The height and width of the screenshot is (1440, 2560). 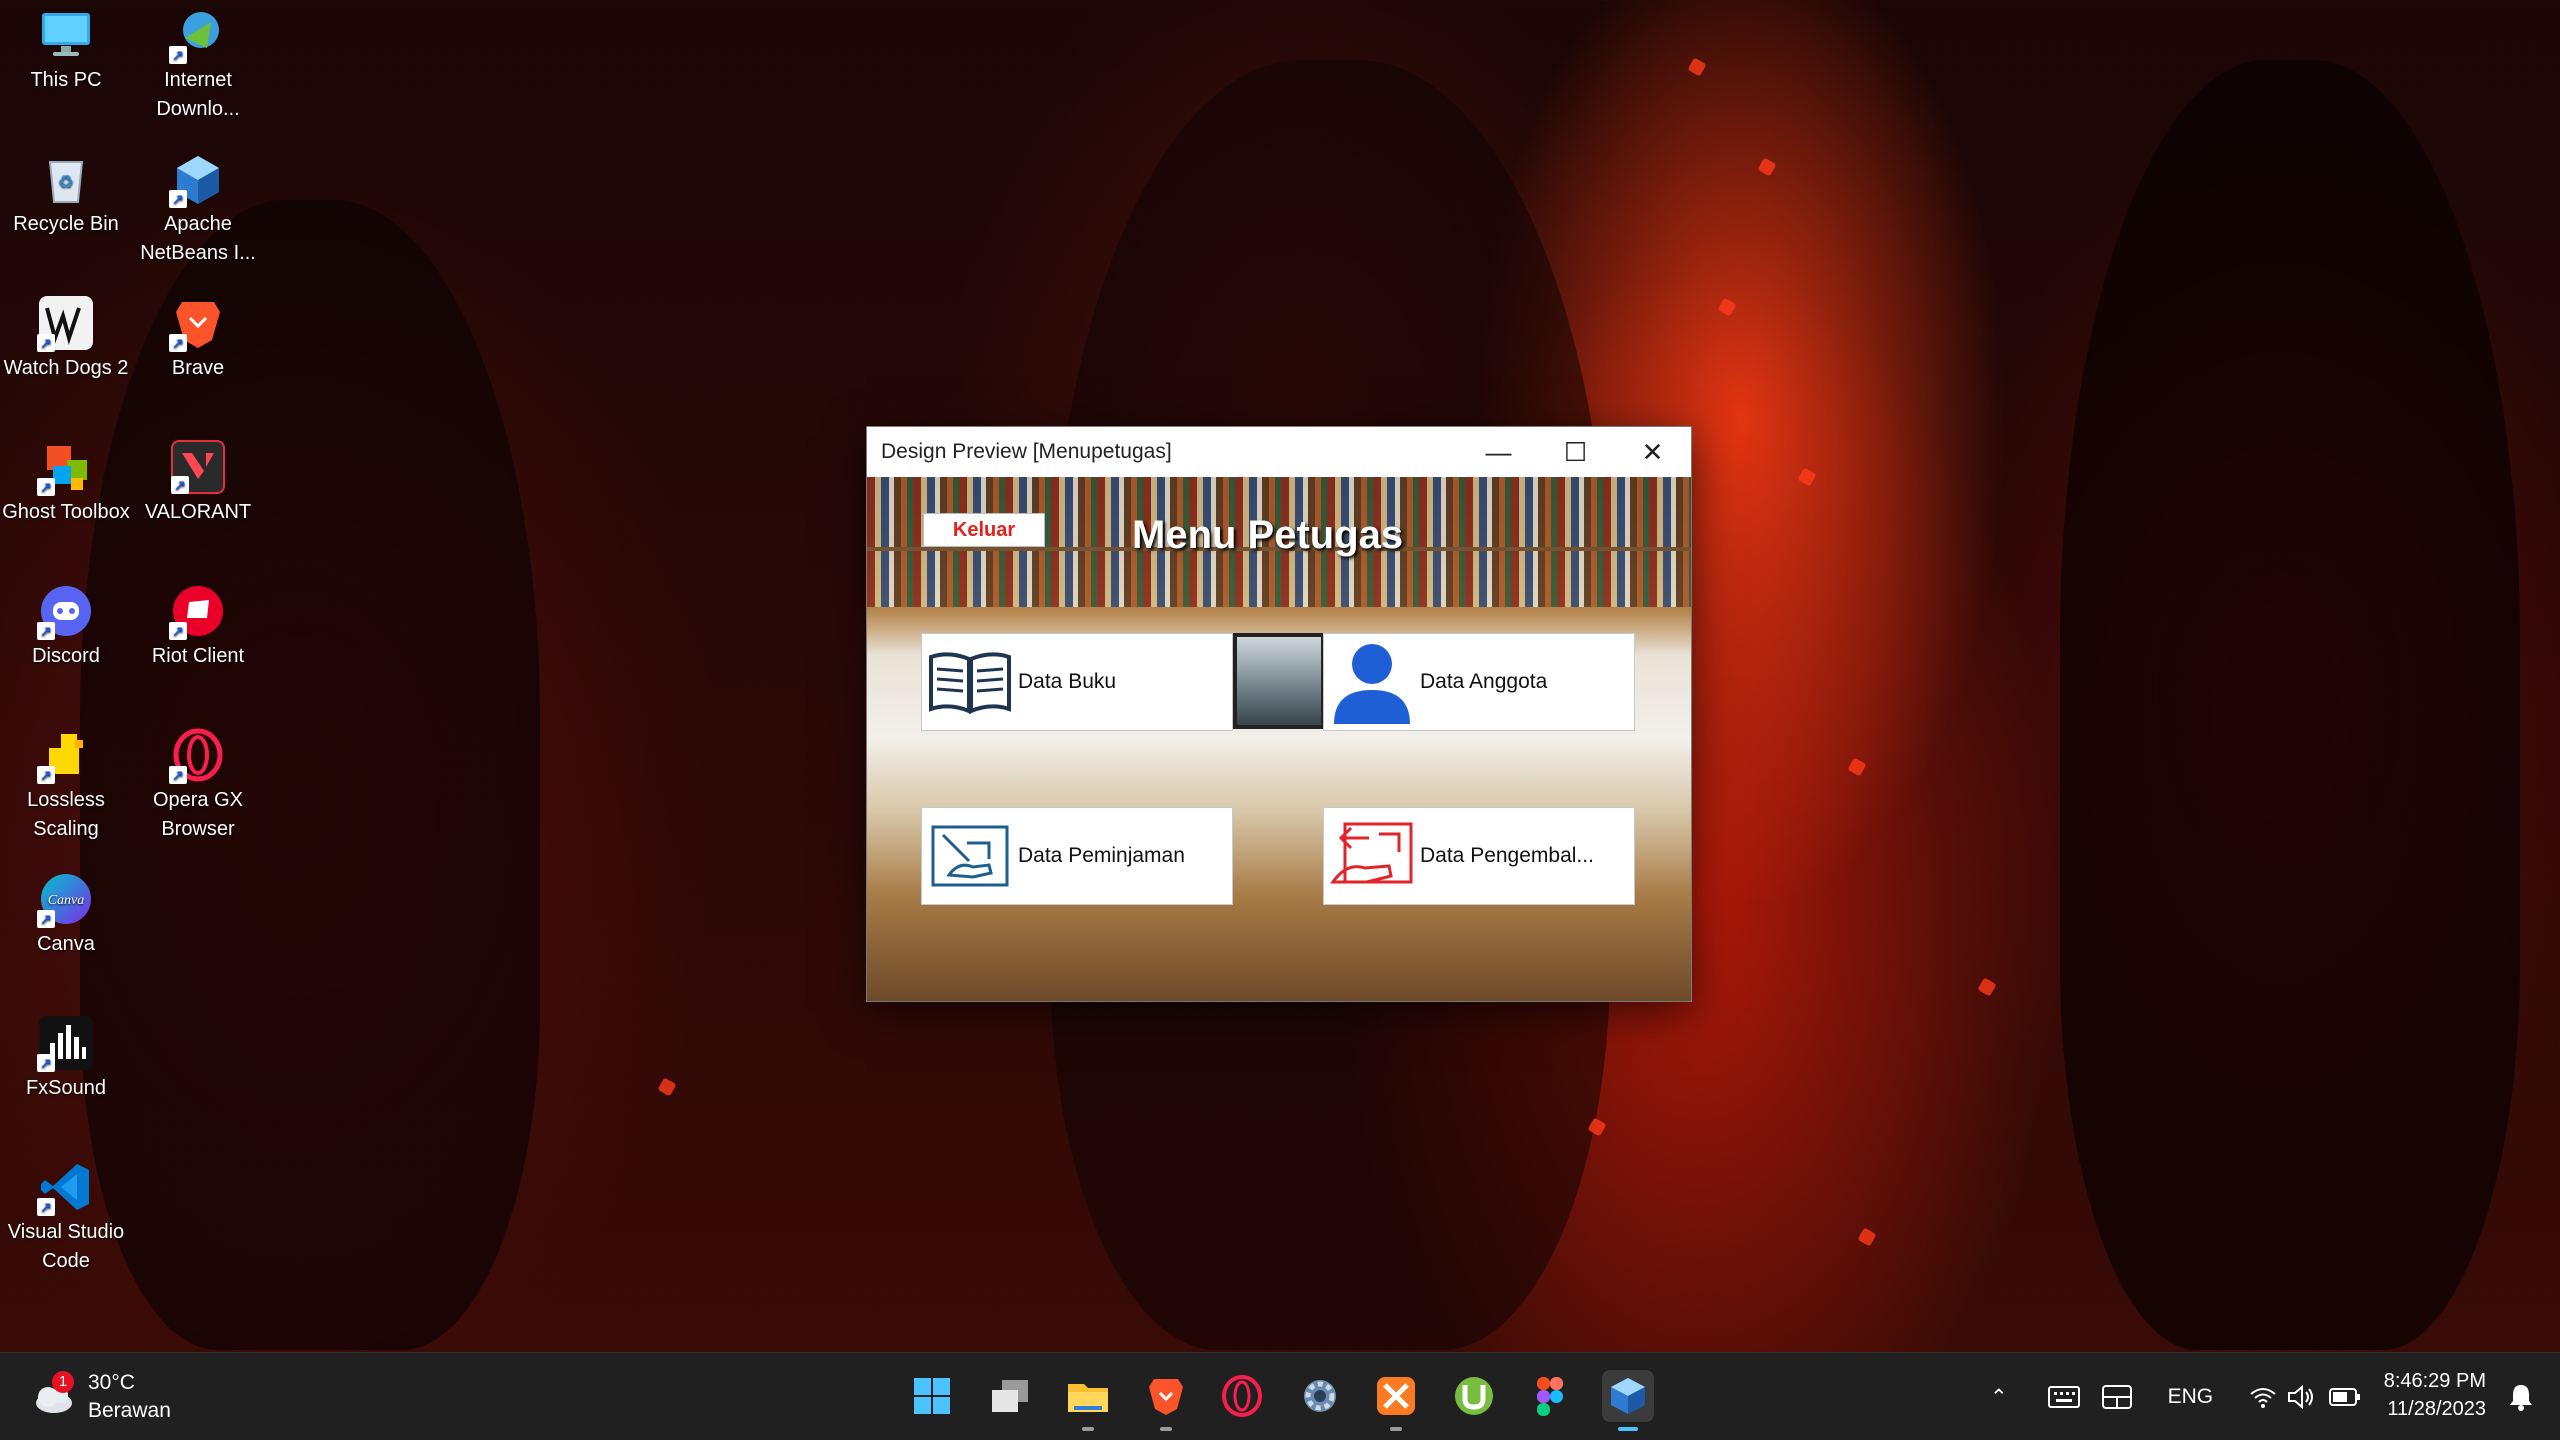 I want to click on weather-widget: 1 30°C Berawan, so click(x=100, y=1397).